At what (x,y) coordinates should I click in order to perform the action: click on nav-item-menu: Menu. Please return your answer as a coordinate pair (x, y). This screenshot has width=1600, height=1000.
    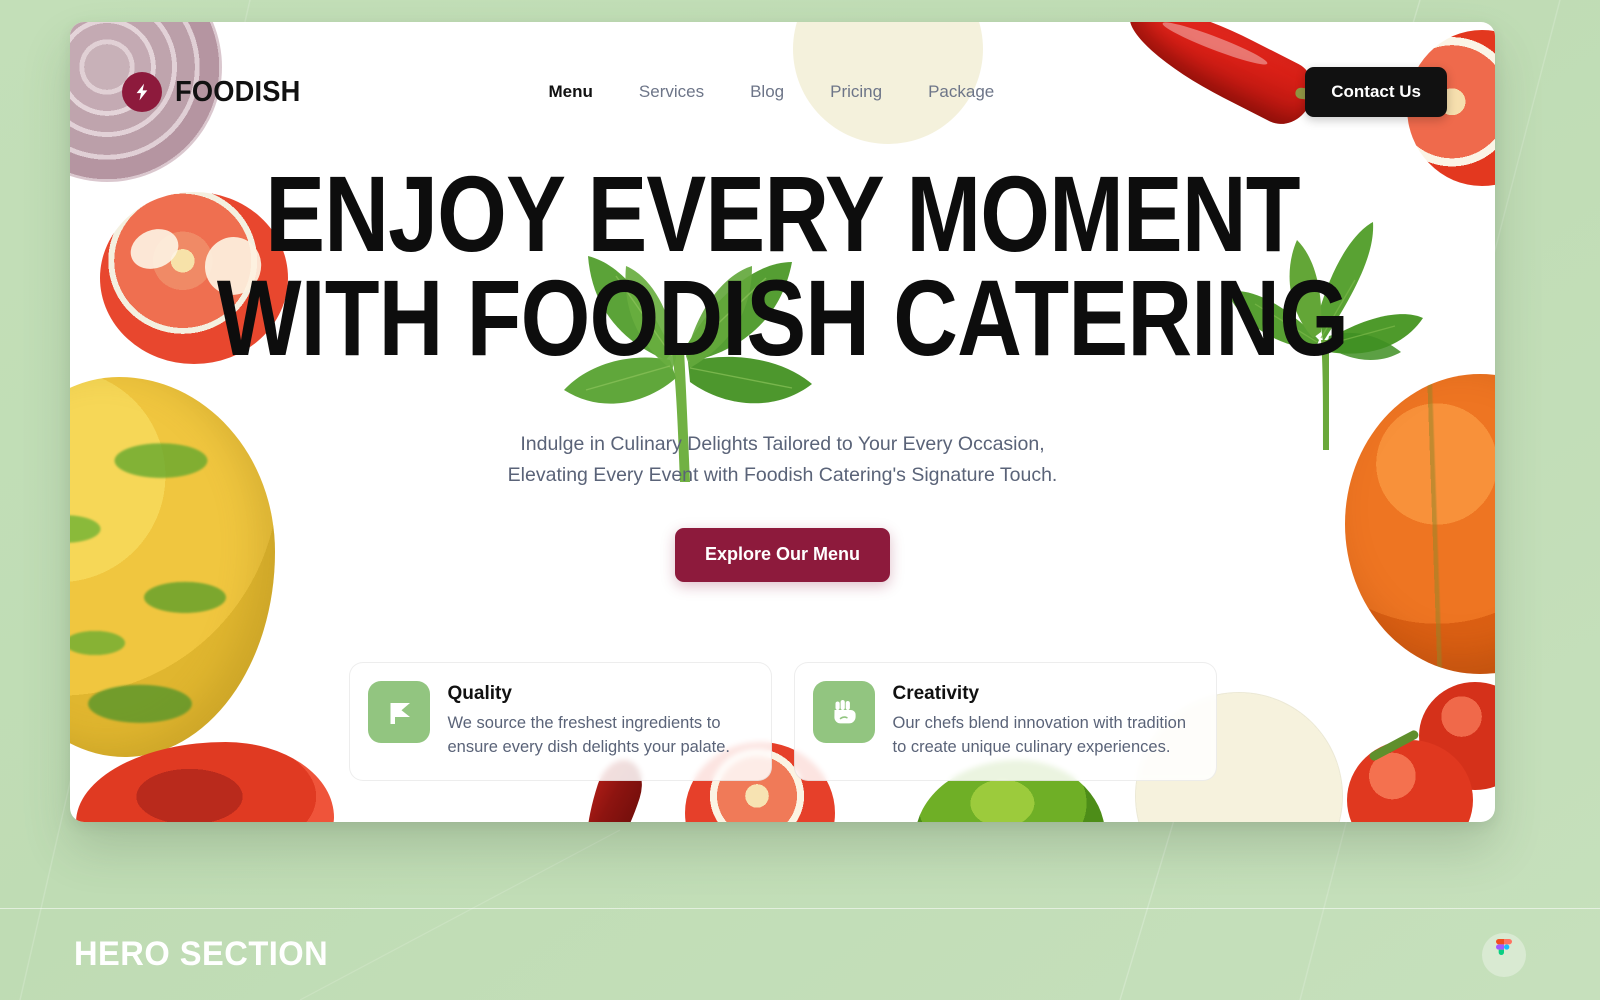
    Looking at the image, I should click on (571, 92).